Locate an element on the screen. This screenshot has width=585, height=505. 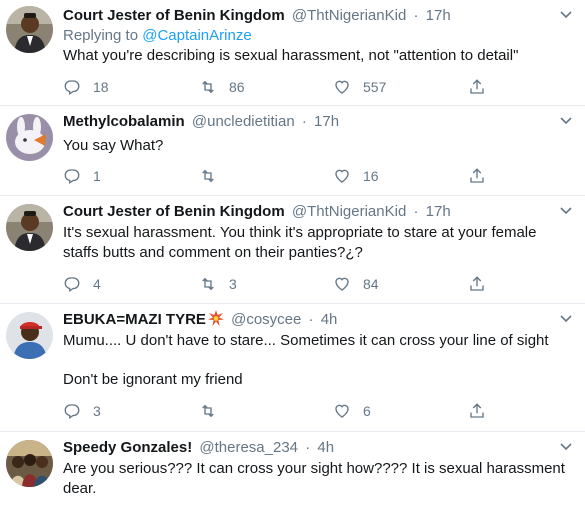
avatar-man-red-cap-icon is located at coordinates (29, 335).